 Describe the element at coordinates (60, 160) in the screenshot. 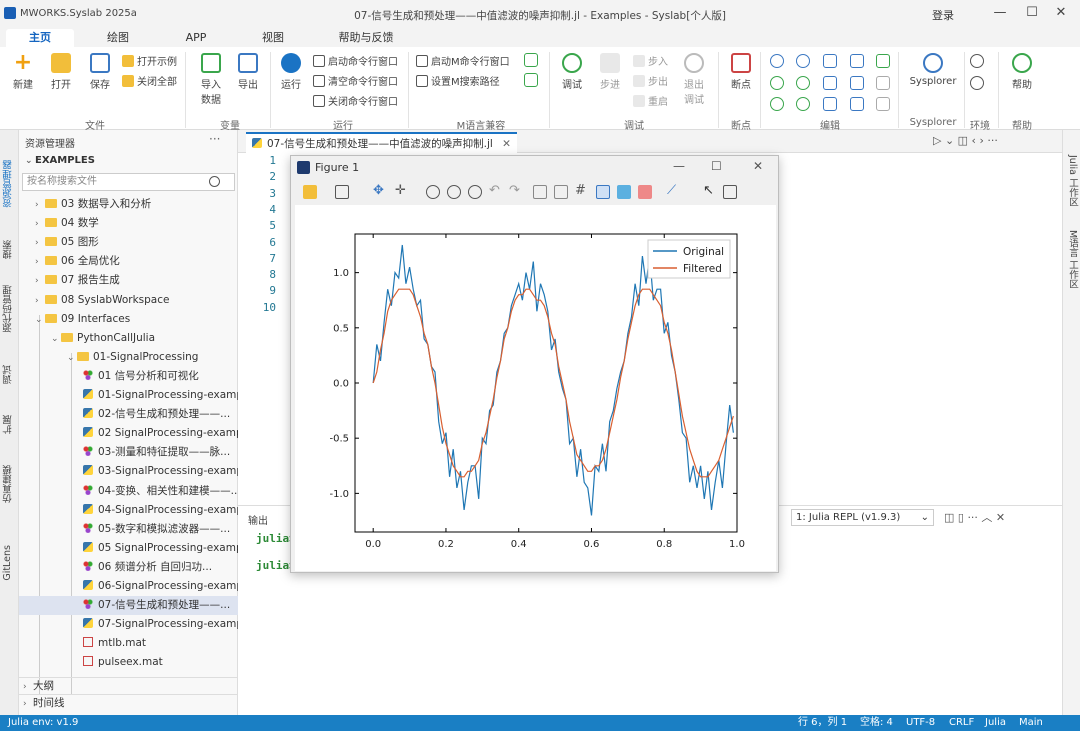

I see `explorer-root: ⌄ EXAMPLES` at that location.